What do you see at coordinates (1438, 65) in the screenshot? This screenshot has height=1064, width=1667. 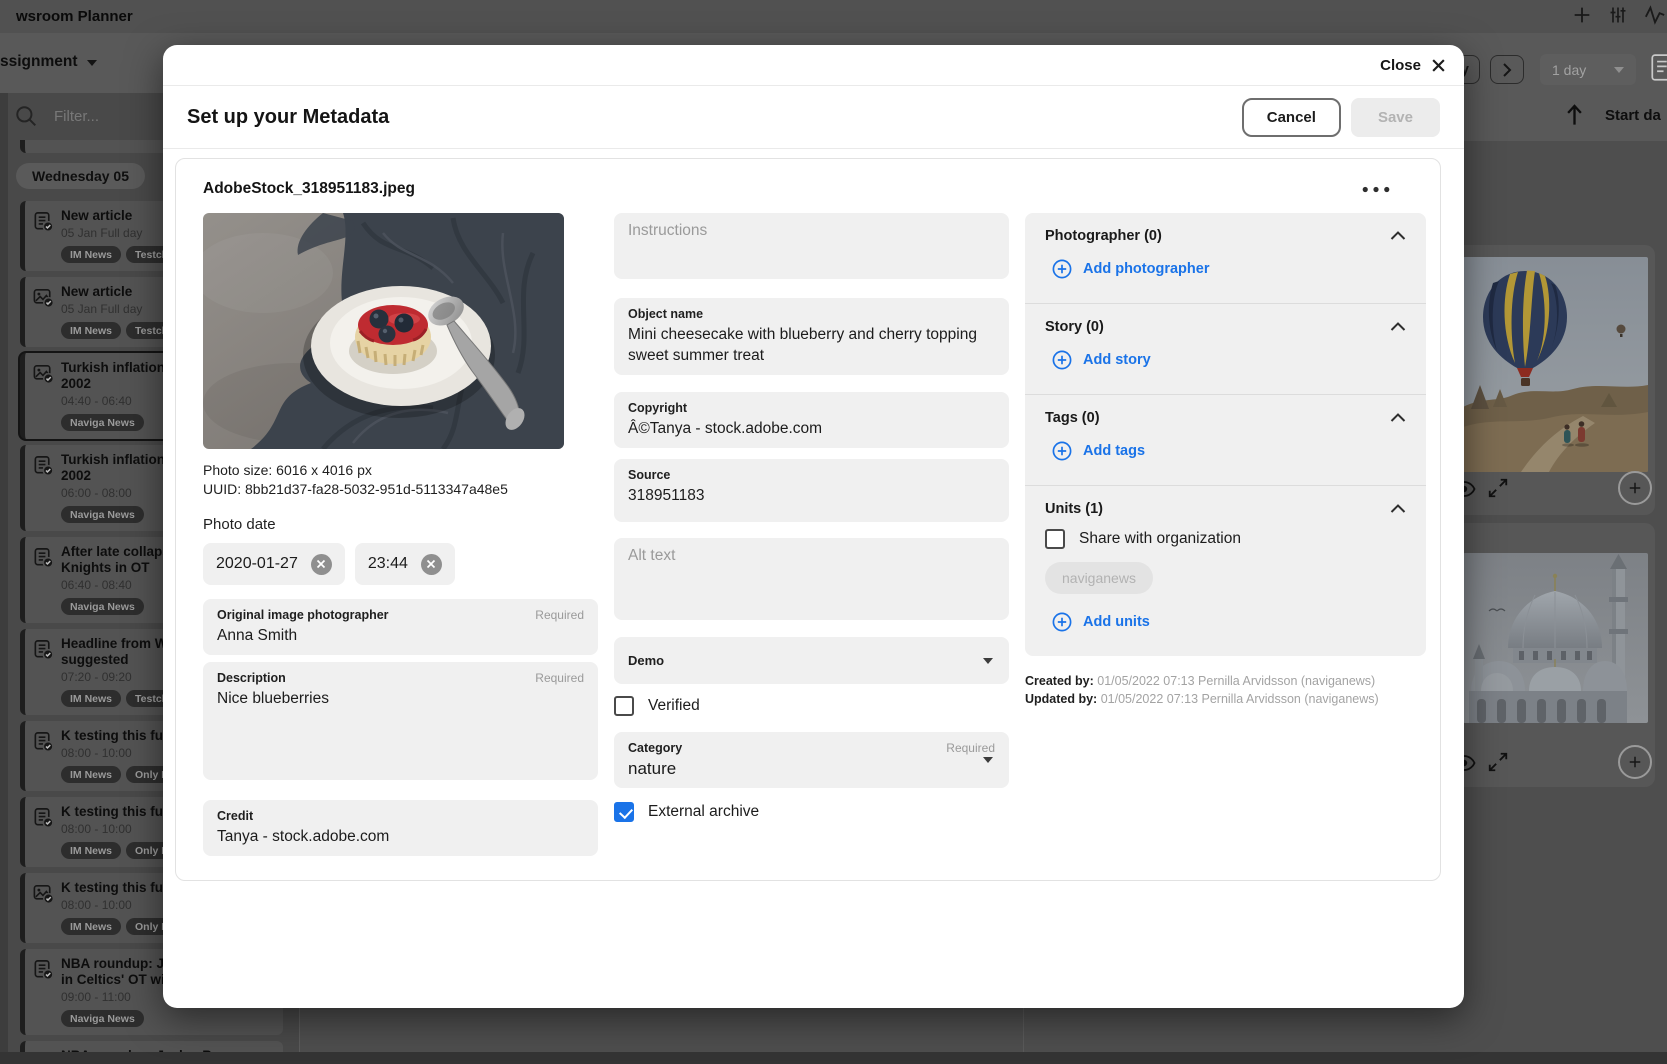 I see `close-icon` at bounding box center [1438, 65].